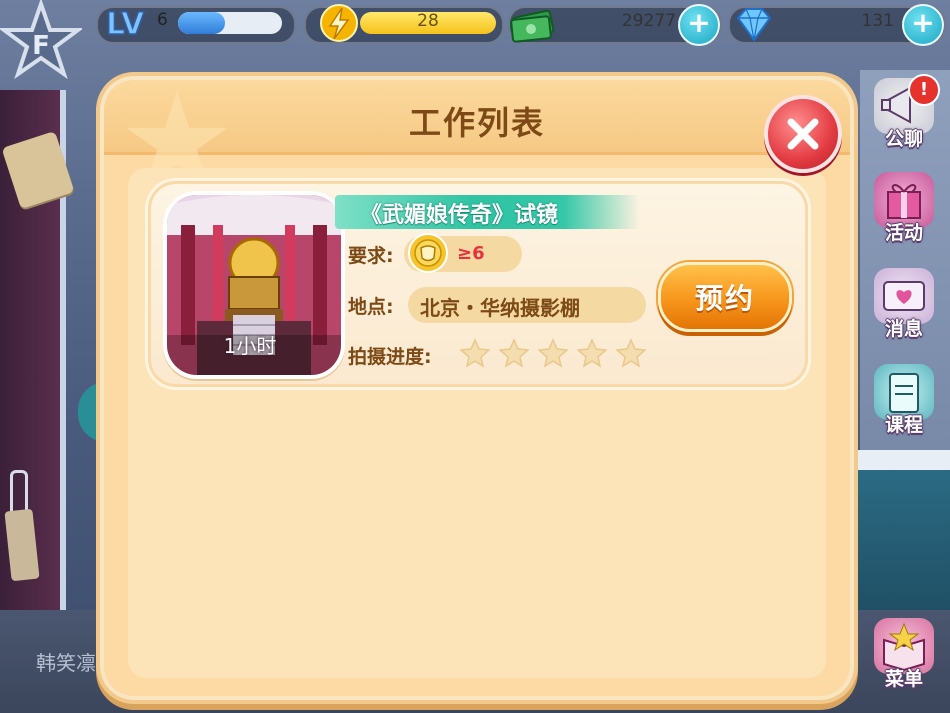 This screenshot has width=950, height=713. I want to click on cash-icon, so click(533, 24).